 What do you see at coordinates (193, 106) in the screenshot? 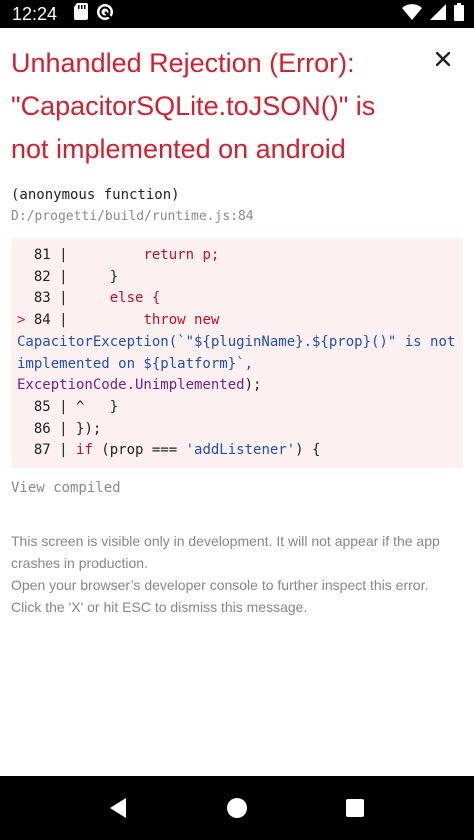
I see `error-title-line-2: "CapacitorSQLite.toJSON()" is` at bounding box center [193, 106].